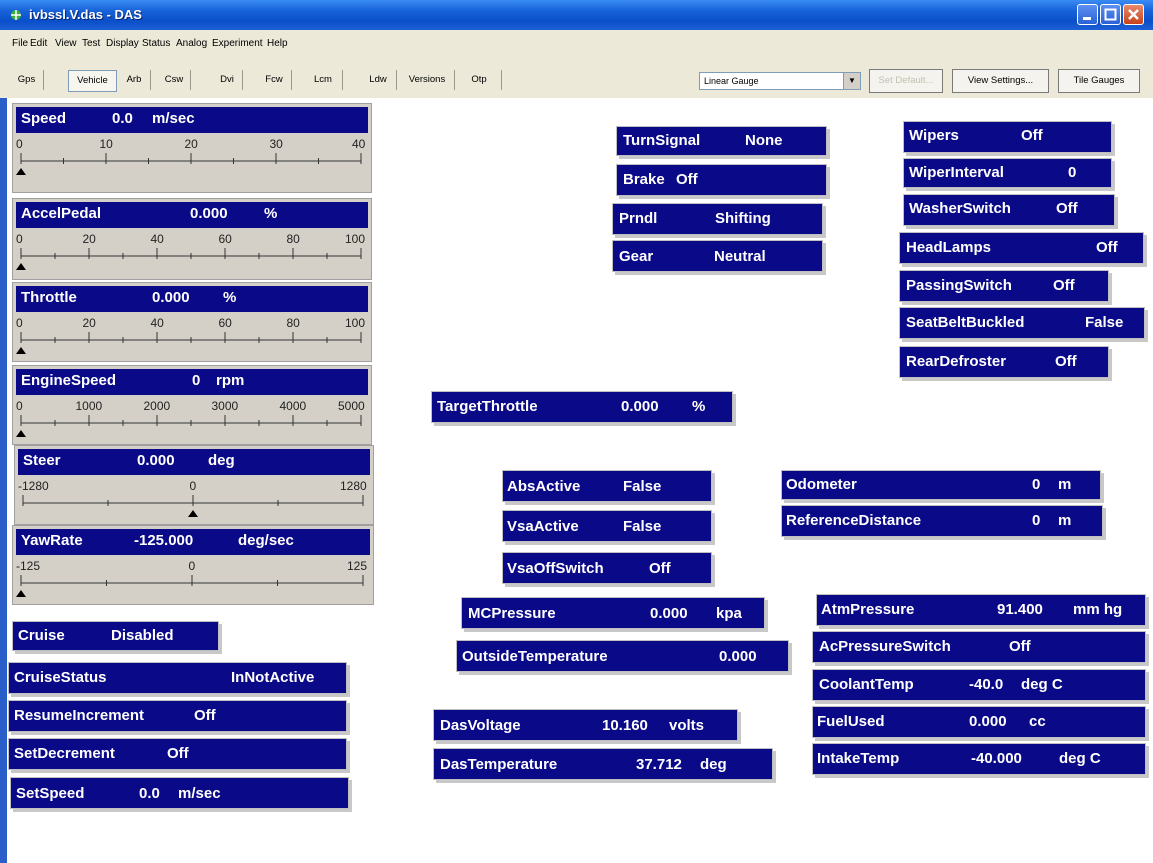 The width and height of the screenshot is (1153, 863). Describe the element at coordinates (780, 81) in the screenshot. I see `gauge-type-select: Linear Gauge ▼` at that location.